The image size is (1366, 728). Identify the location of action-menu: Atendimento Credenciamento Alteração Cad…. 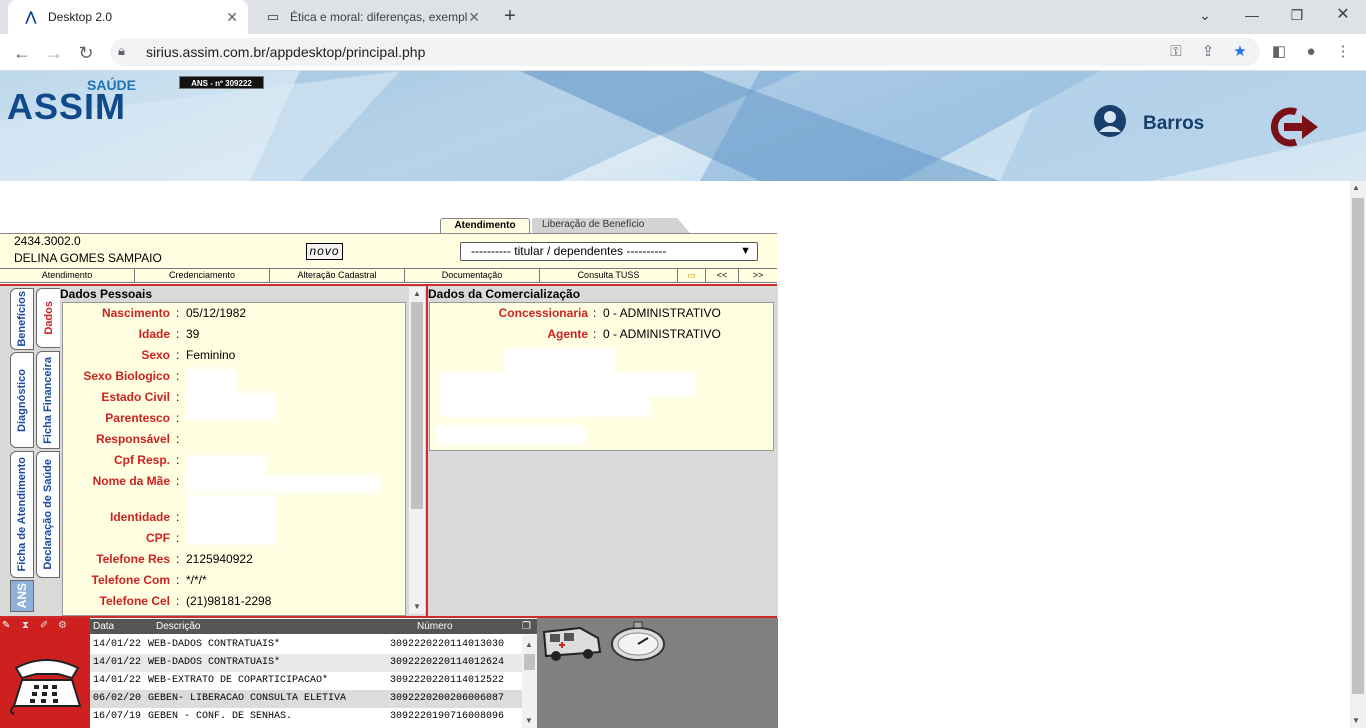
(388, 275).